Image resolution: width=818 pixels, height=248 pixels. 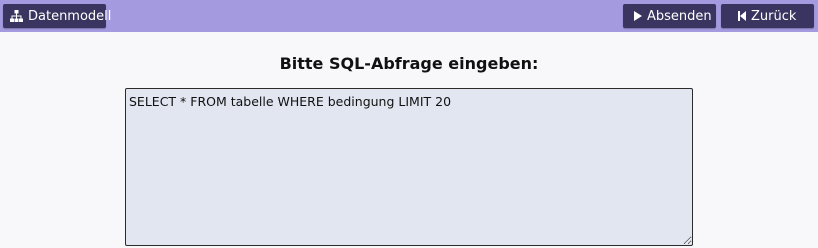 I want to click on zurueck-button: Zurück, so click(x=767, y=16).